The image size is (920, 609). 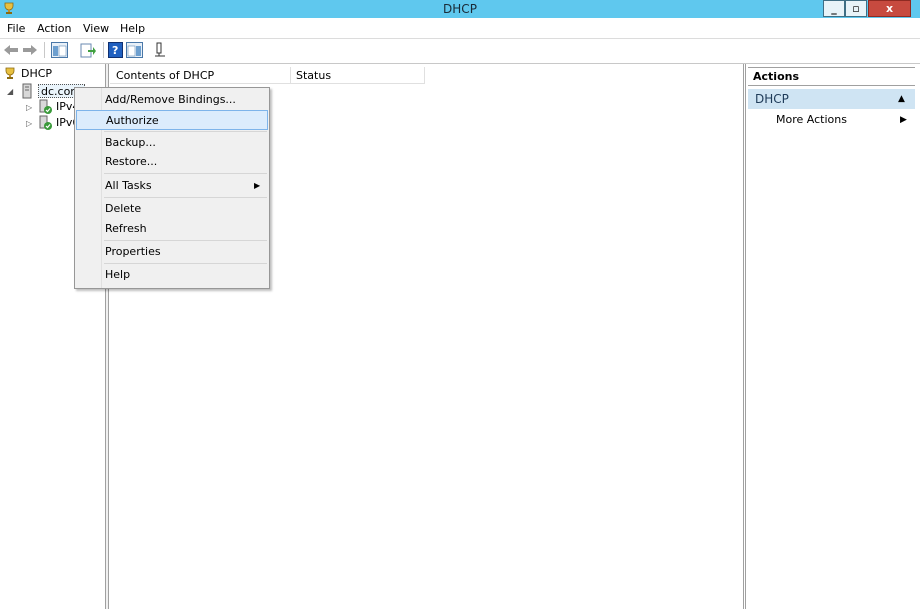 I want to click on context-menu-delete: Delete, so click(x=172, y=209).